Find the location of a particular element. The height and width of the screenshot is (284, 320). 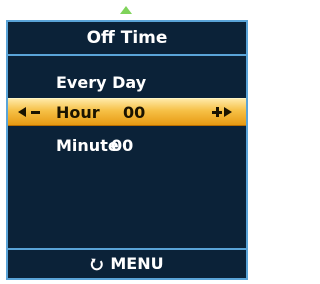

panel-title: Off Time is located at coordinates (127, 39).